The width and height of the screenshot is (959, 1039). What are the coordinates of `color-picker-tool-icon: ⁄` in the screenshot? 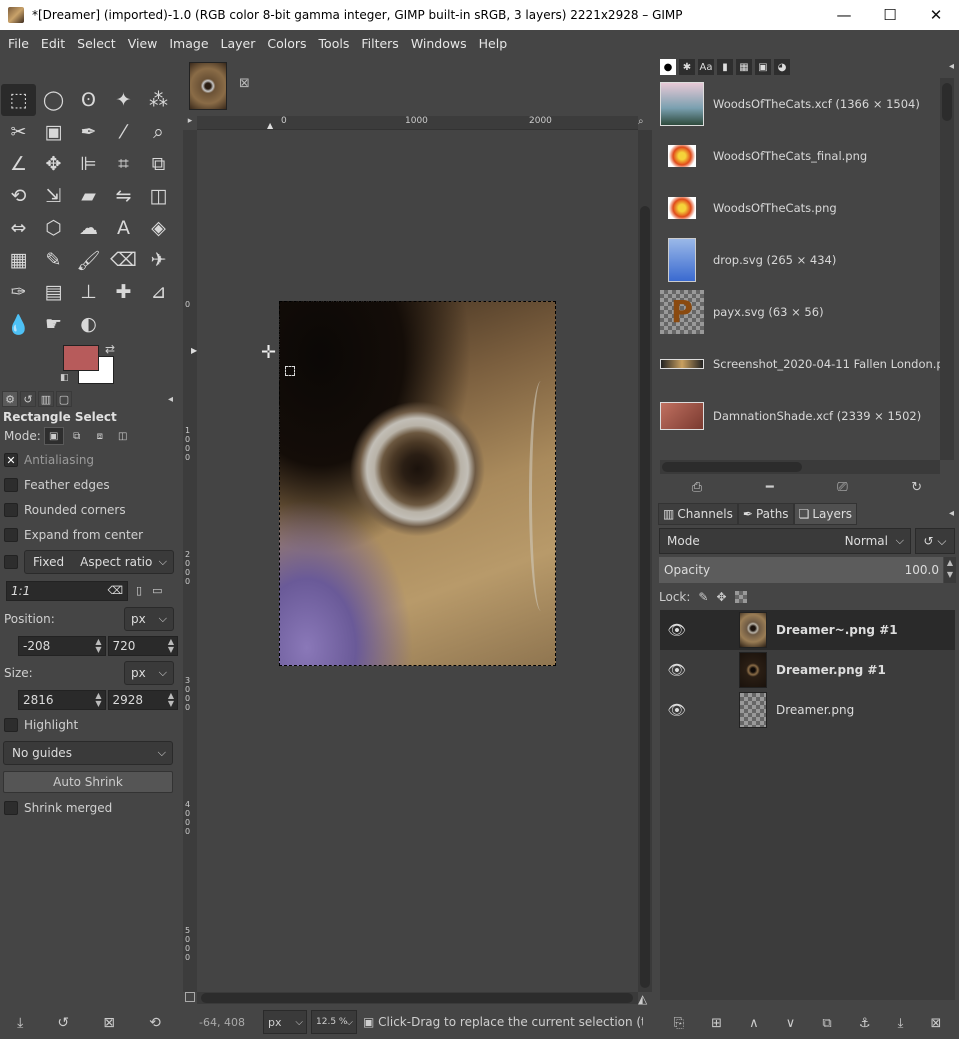 It's located at (123, 132).